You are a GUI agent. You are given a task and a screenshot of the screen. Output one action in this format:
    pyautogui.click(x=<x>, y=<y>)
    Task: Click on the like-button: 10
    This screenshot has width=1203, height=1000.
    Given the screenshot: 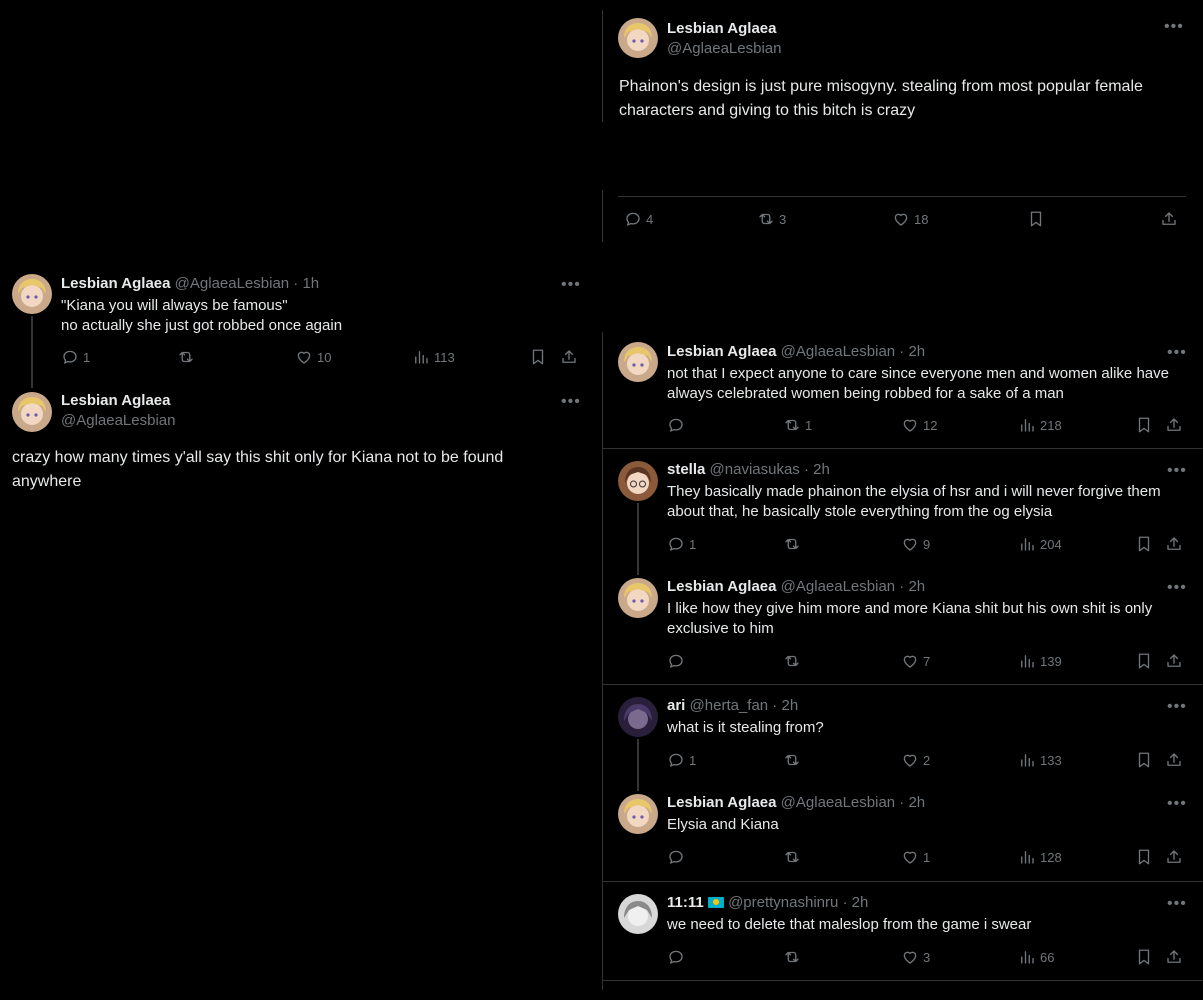 What is the action you would take?
    pyautogui.click(x=313, y=357)
    